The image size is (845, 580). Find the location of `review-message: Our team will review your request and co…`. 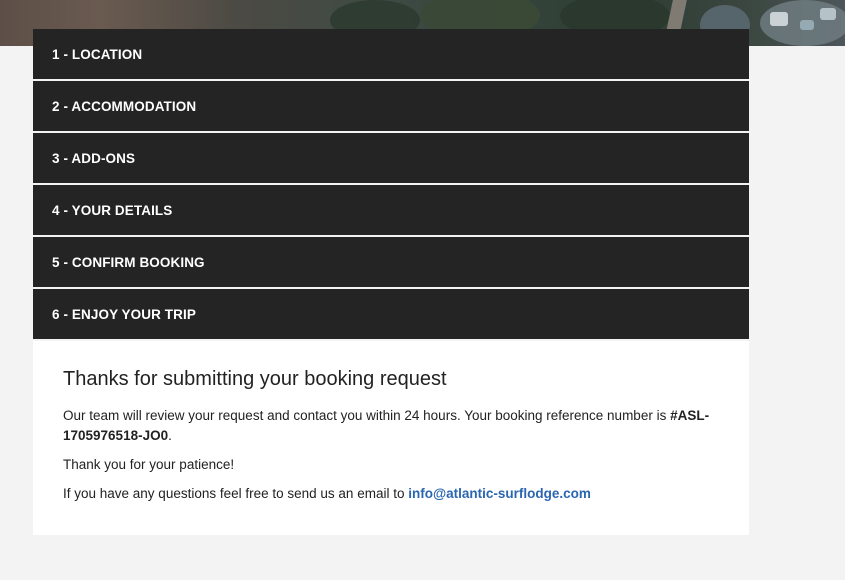

review-message: Our team will review your request and co… is located at coordinates (391, 426).